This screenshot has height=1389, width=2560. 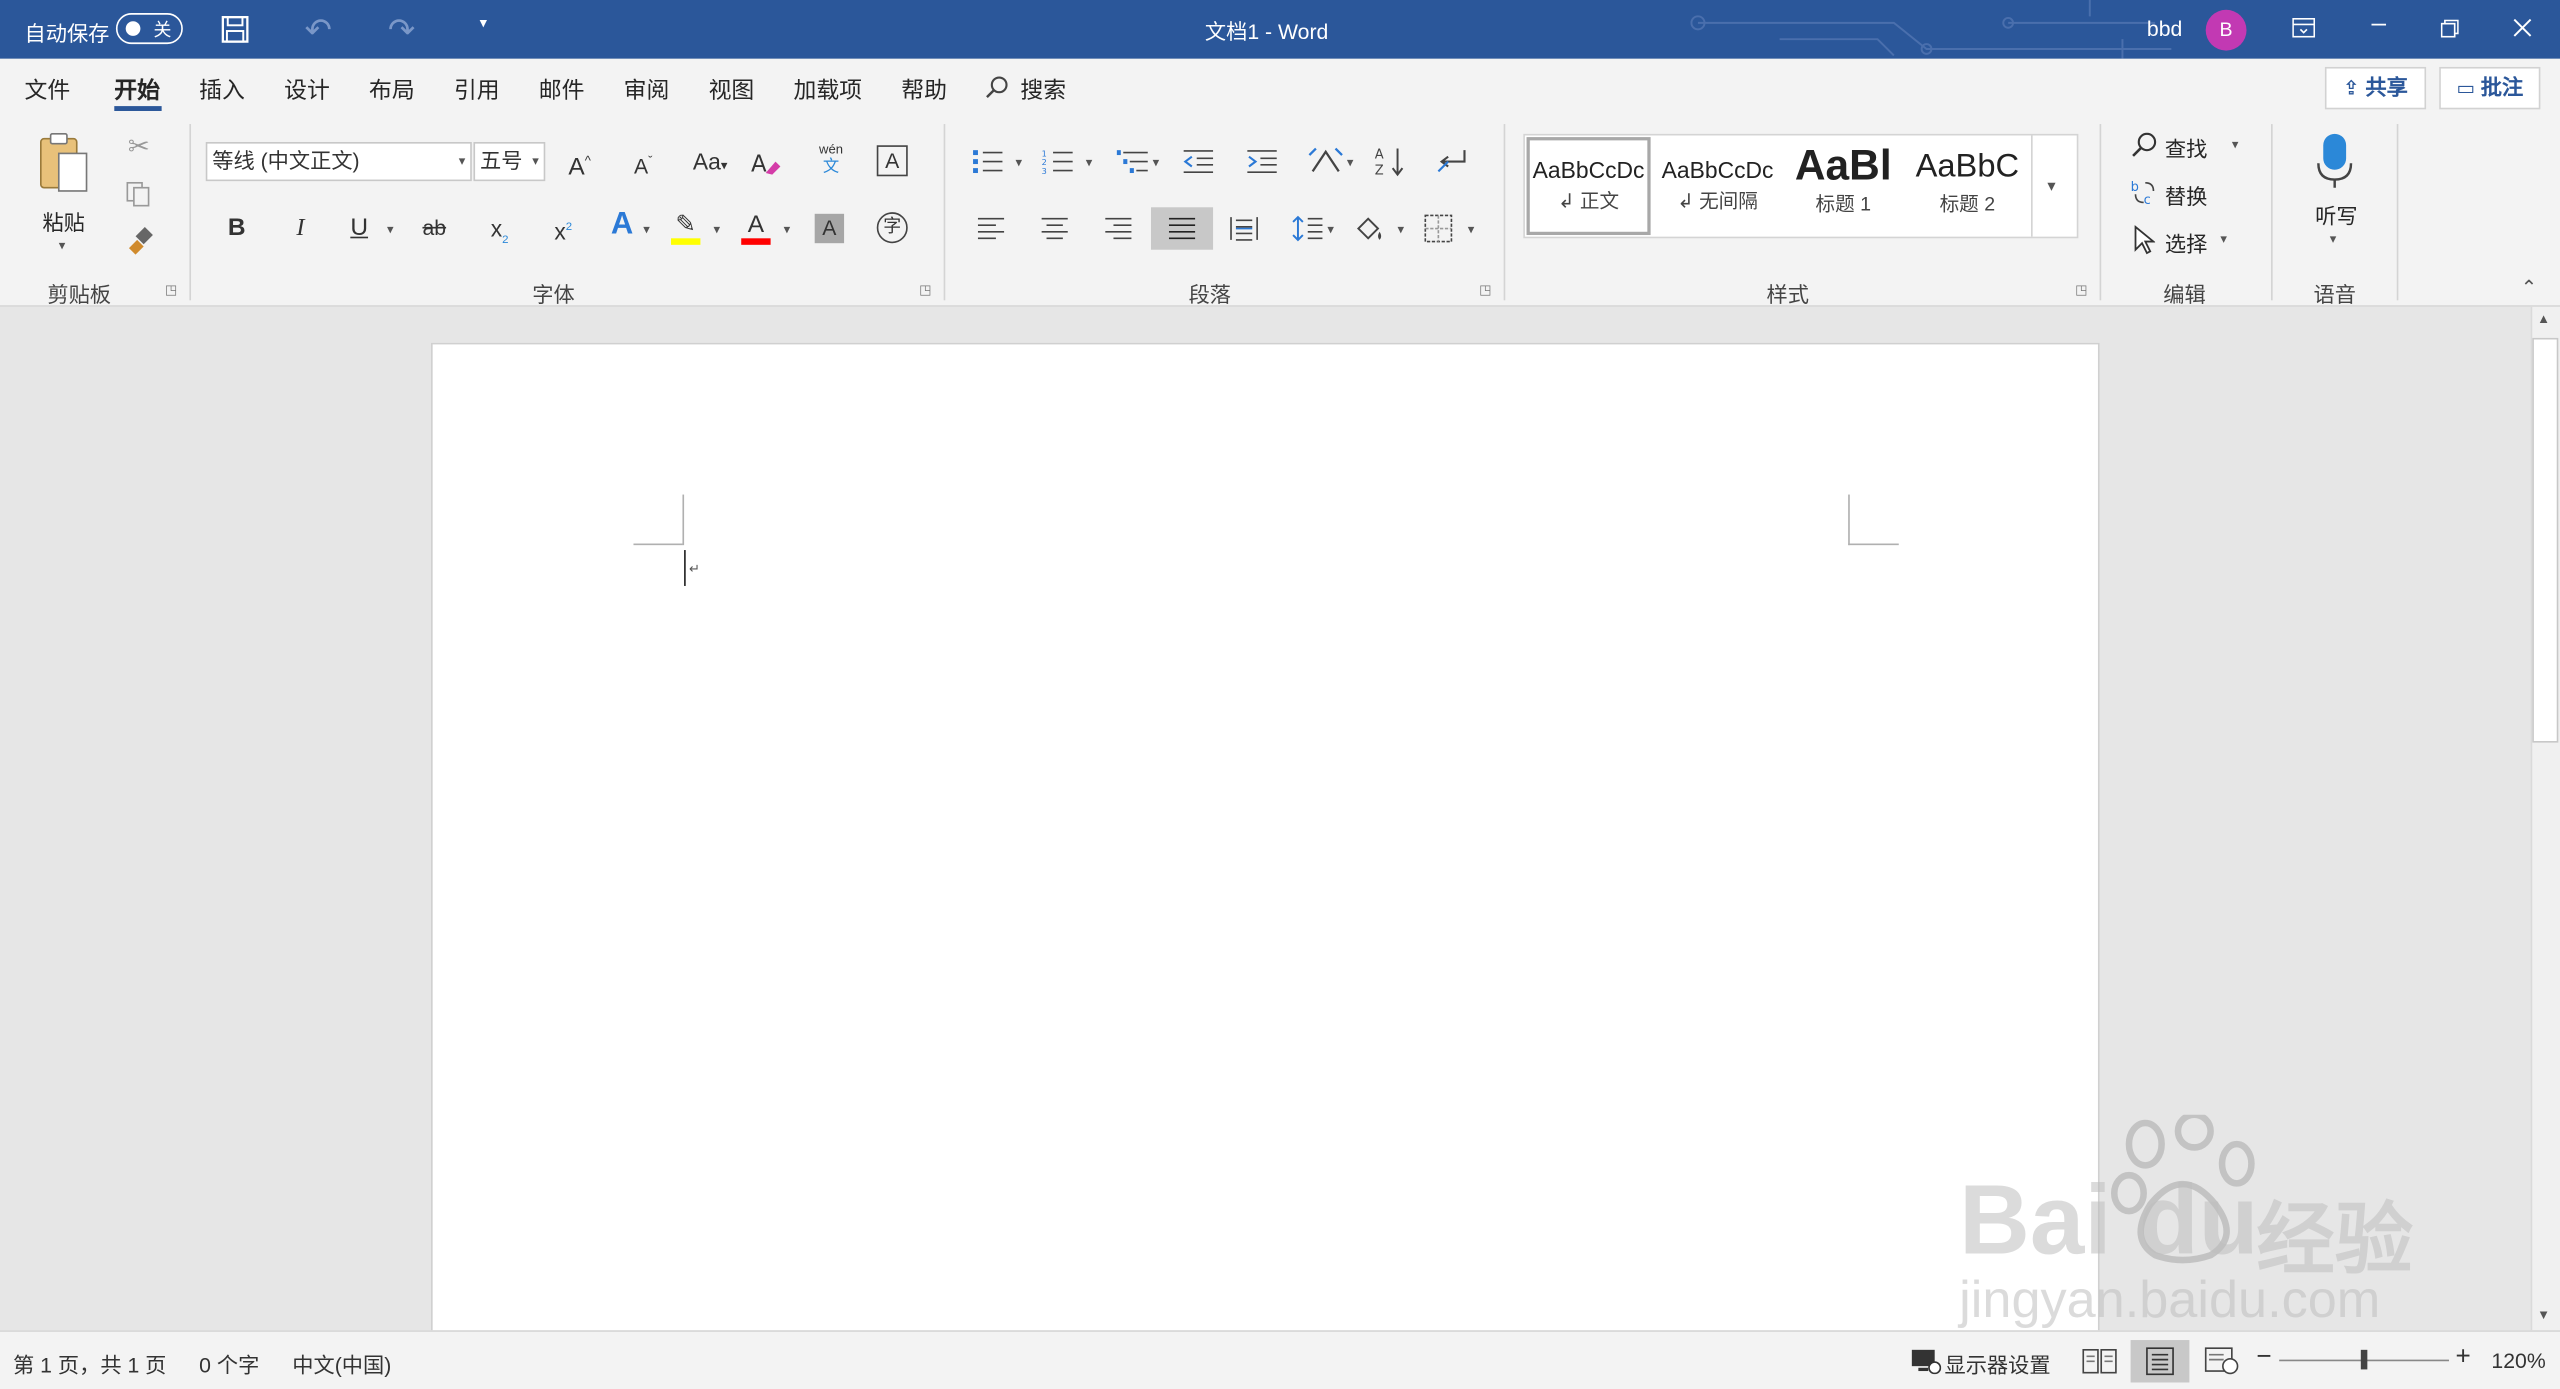 I want to click on select-button: 选择 ▾, so click(x=2183, y=240).